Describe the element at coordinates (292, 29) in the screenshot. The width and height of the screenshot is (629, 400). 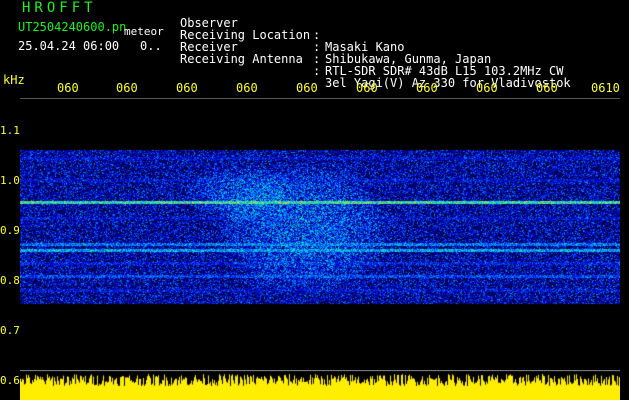
I see `info-row-observer: Observer : Masaki Kano` at that location.